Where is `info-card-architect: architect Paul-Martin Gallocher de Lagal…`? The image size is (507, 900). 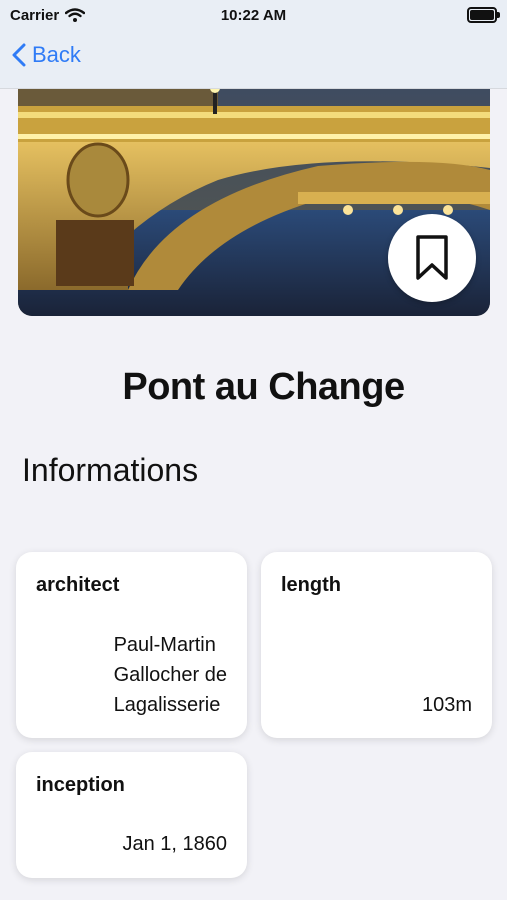
info-card-architect: architect Paul-Martin Gallocher de Lagal… is located at coordinates (131, 645).